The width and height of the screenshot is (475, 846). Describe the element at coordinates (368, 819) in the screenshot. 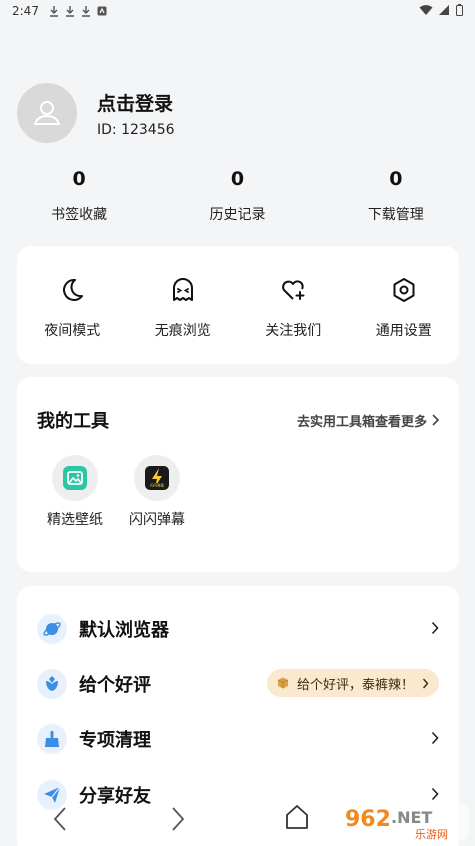

I see `svg-text: 962` at that location.